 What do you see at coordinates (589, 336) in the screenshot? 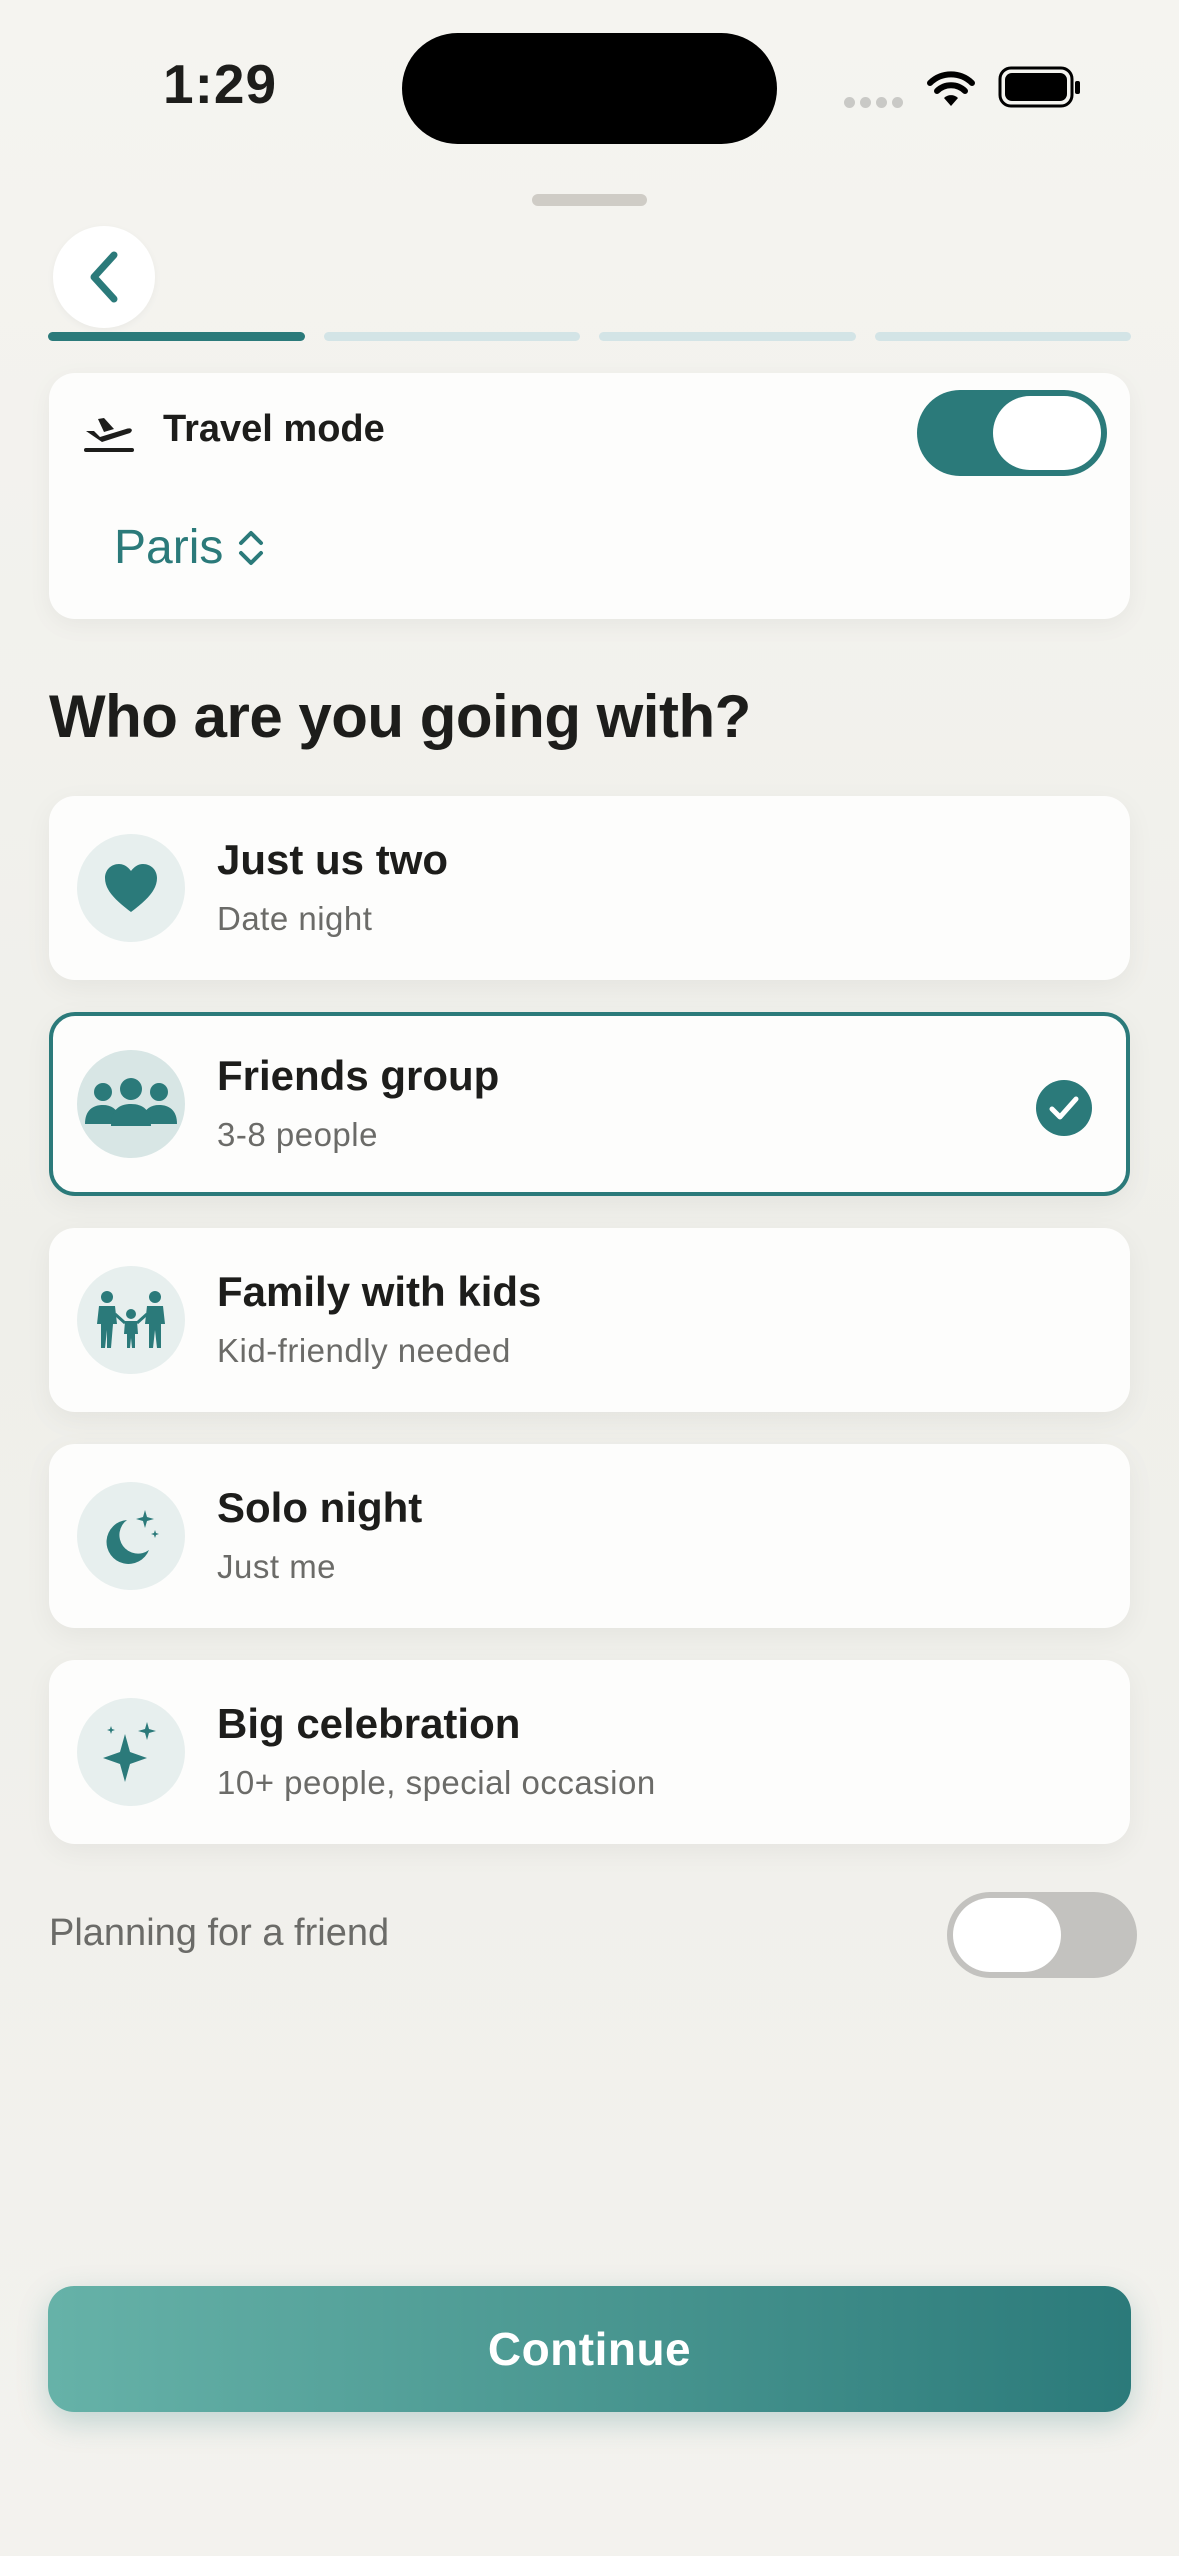
I see `step-progress` at bounding box center [589, 336].